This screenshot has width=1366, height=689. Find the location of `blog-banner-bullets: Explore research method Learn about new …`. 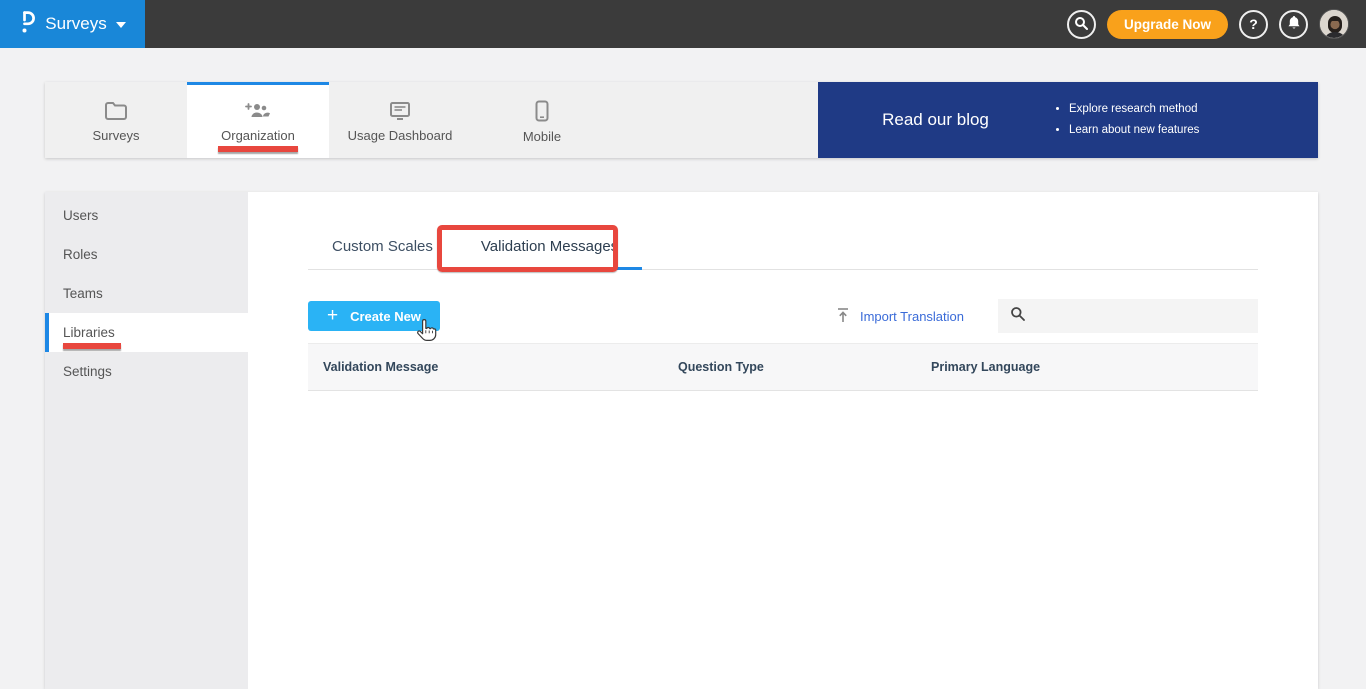

blog-banner-bullets: Explore research method Learn about new … is located at coordinates (1126, 120).